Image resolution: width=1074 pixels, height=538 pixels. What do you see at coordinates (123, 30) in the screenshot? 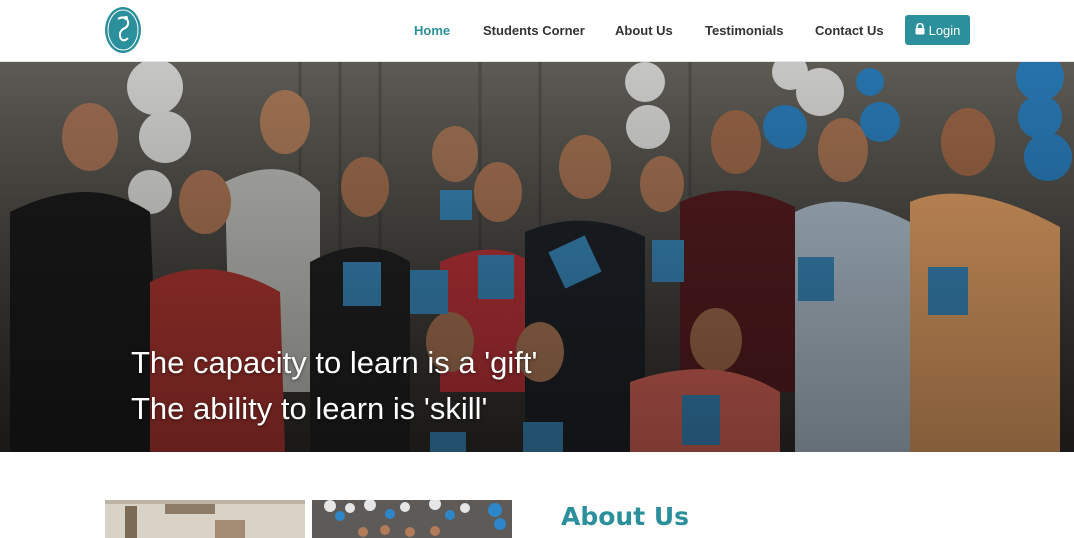
I see `site-logo` at bounding box center [123, 30].